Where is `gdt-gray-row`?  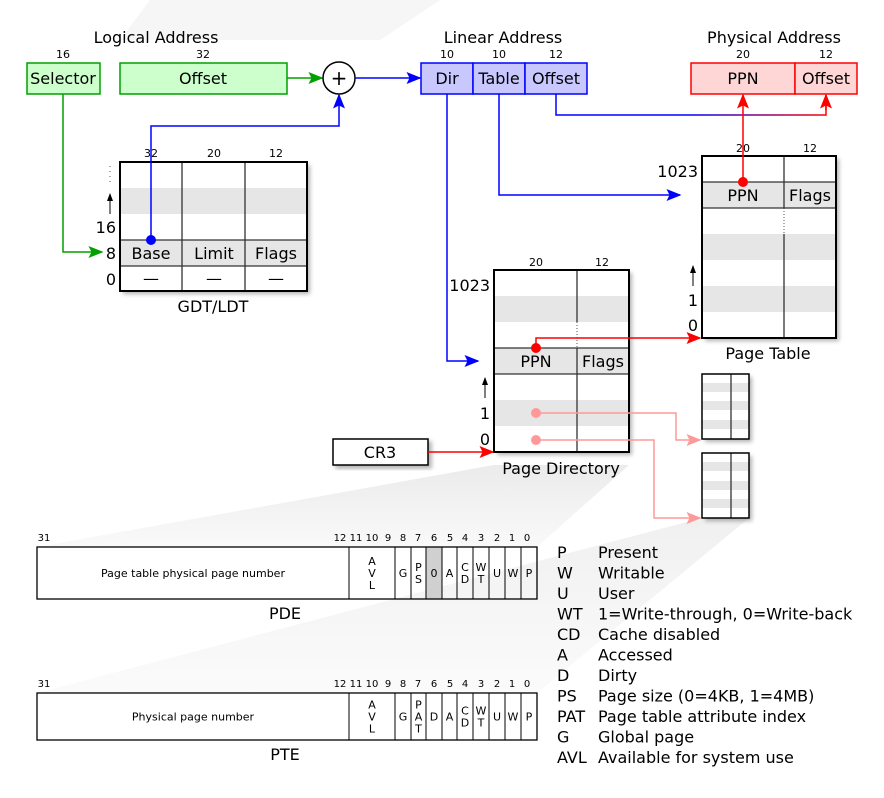 gdt-gray-row is located at coordinates (213, 201).